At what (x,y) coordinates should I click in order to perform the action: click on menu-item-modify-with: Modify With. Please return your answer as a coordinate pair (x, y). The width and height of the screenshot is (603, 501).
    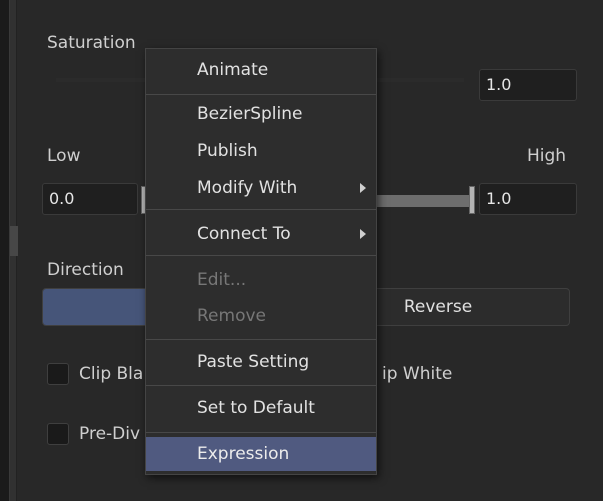
    Looking at the image, I should click on (261, 188).